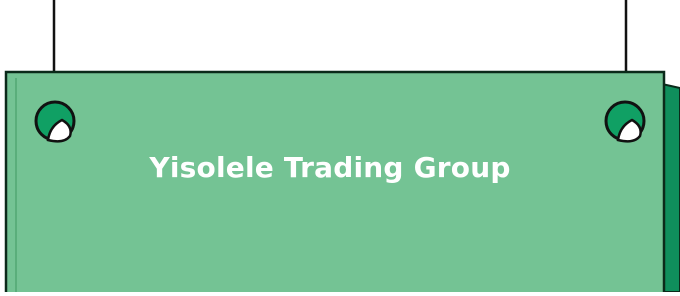  Describe the element at coordinates (625, 121) in the screenshot. I see `right-grommet-hole-icon` at that location.